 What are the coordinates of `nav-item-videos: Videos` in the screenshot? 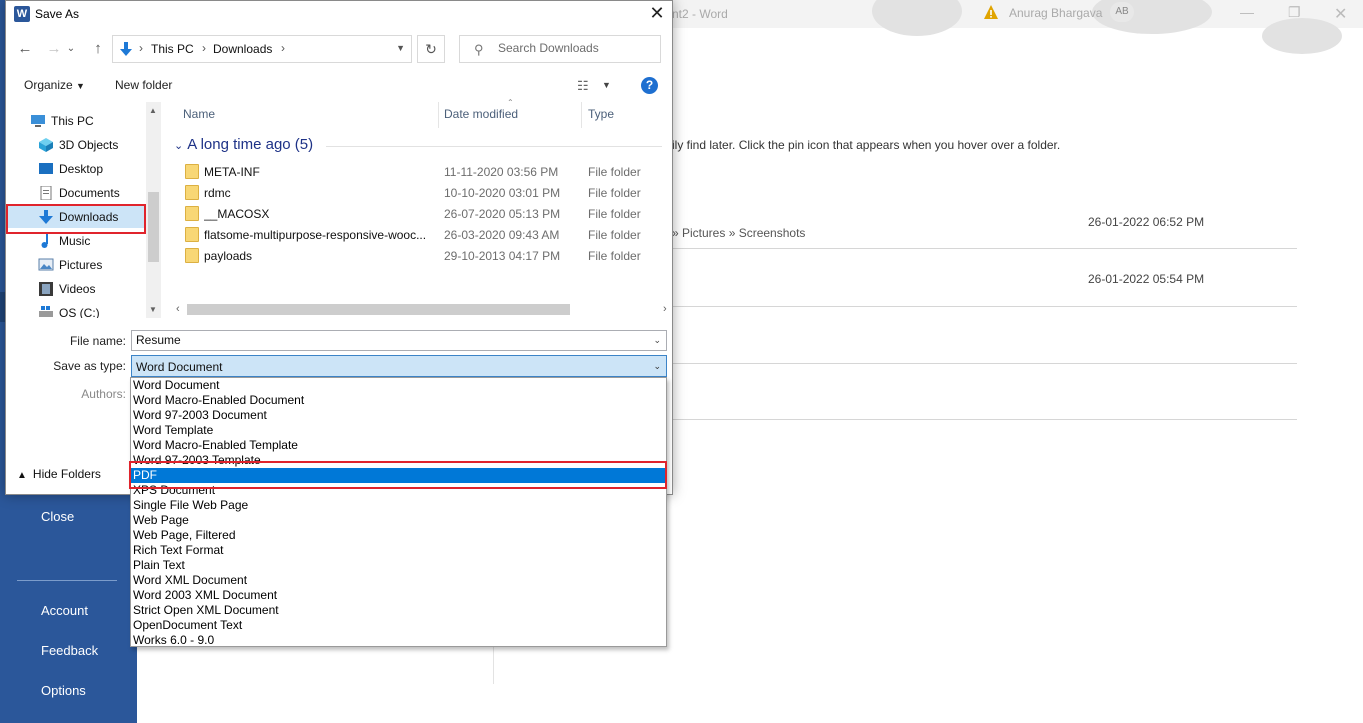 It's located at (76, 289).